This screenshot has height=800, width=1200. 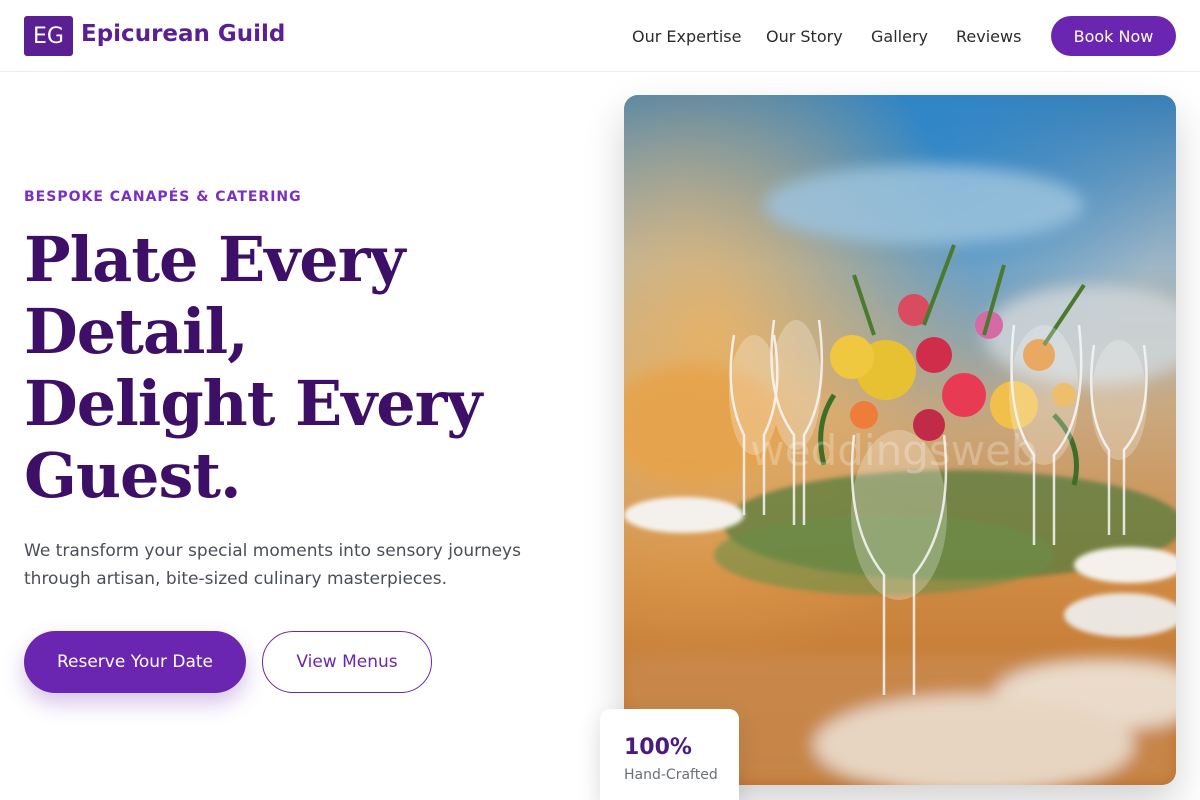 What do you see at coordinates (893, 450) in the screenshot?
I see `svg-text: weddingsweb` at bounding box center [893, 450].